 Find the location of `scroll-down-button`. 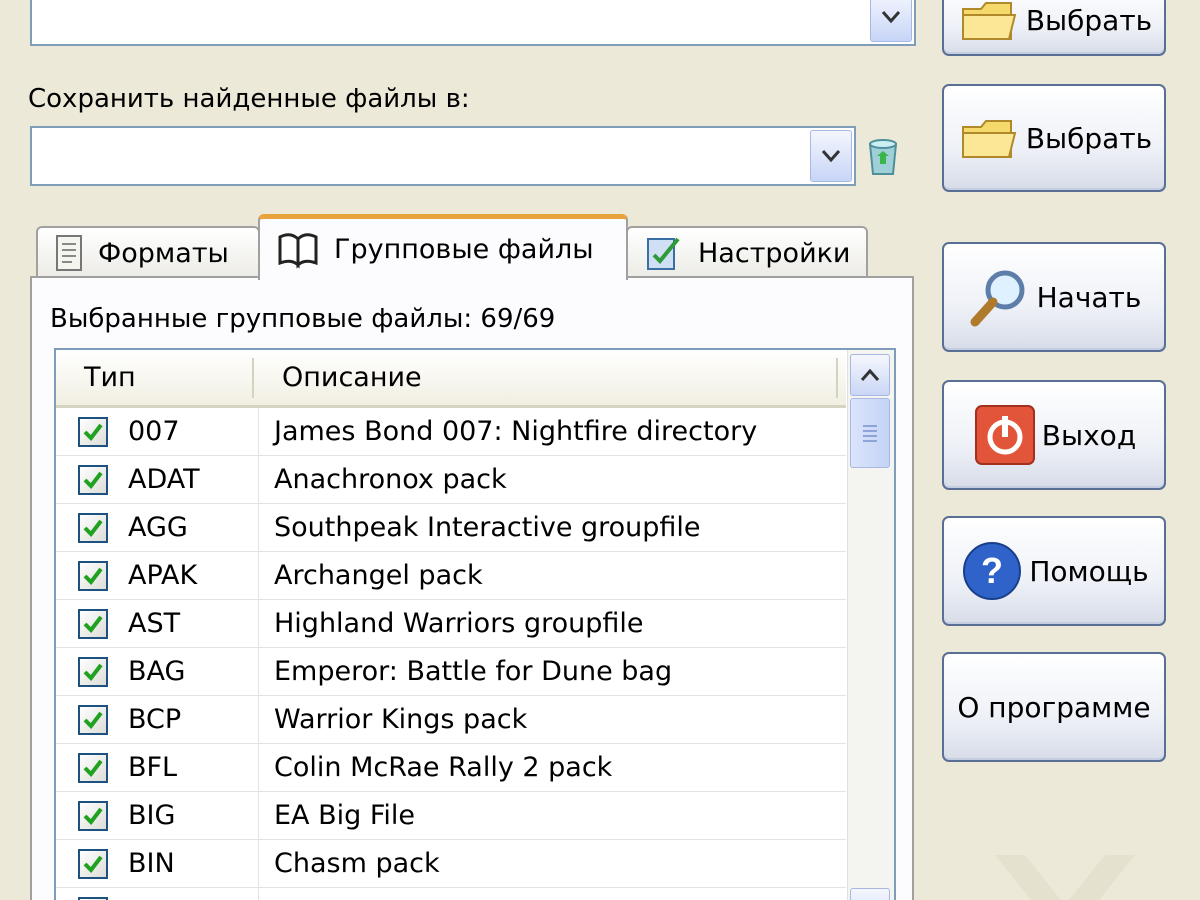

scroll-down-button is located at coordinates (870, 894).